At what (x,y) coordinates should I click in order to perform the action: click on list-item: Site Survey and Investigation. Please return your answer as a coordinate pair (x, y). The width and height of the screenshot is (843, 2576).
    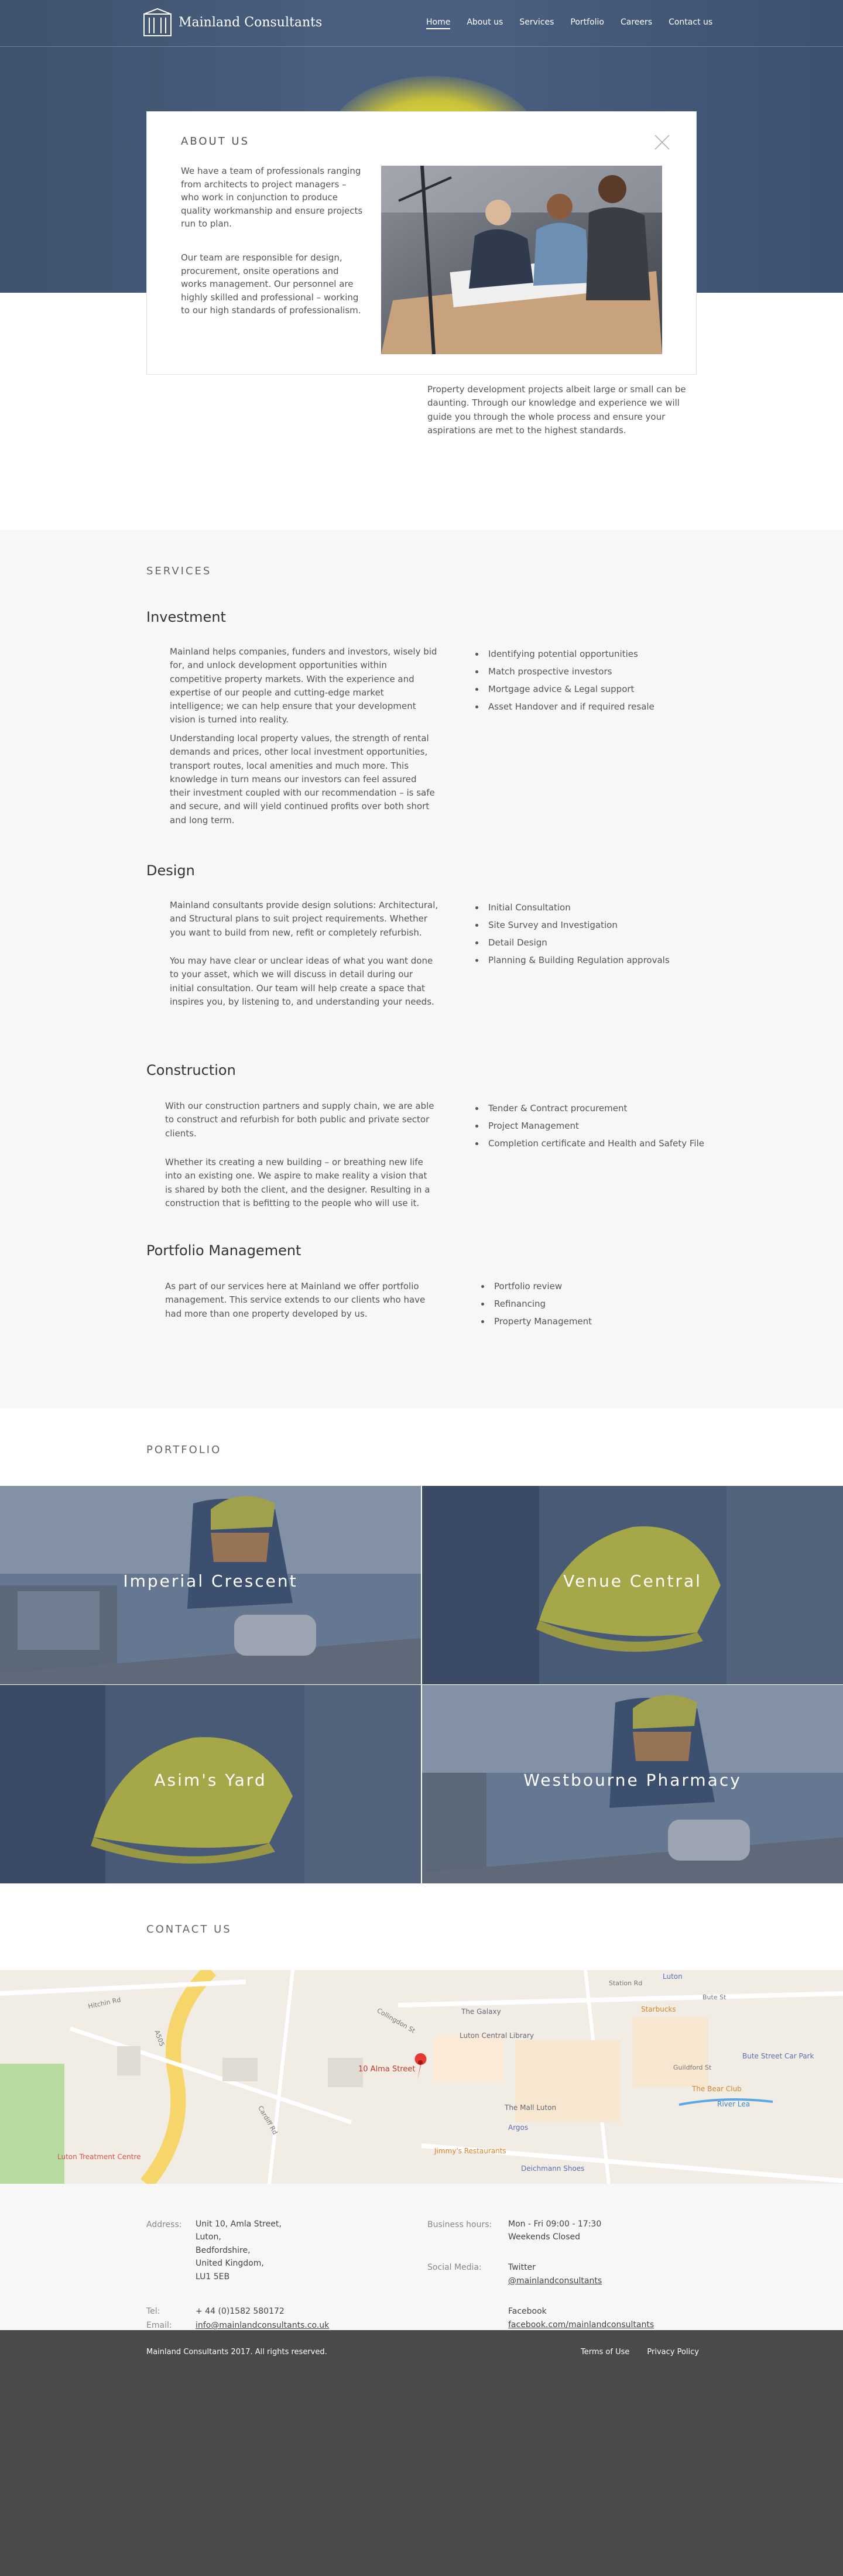
    Looking at the image, I should click on (590, 925).